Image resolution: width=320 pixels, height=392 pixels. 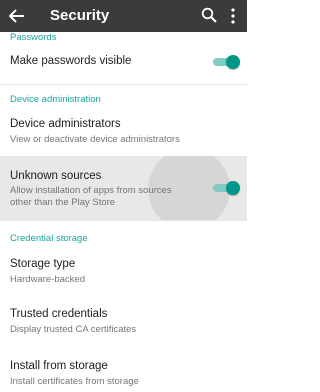 I want to click on unknown-sources-title: Unknown sources, so click(x=56, y=176).